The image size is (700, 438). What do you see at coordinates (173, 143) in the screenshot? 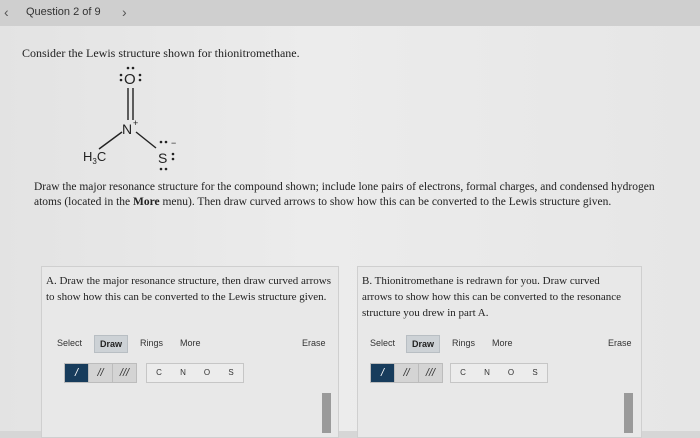
I see `sulfur-charge: −` at bounding box center [173, 143].